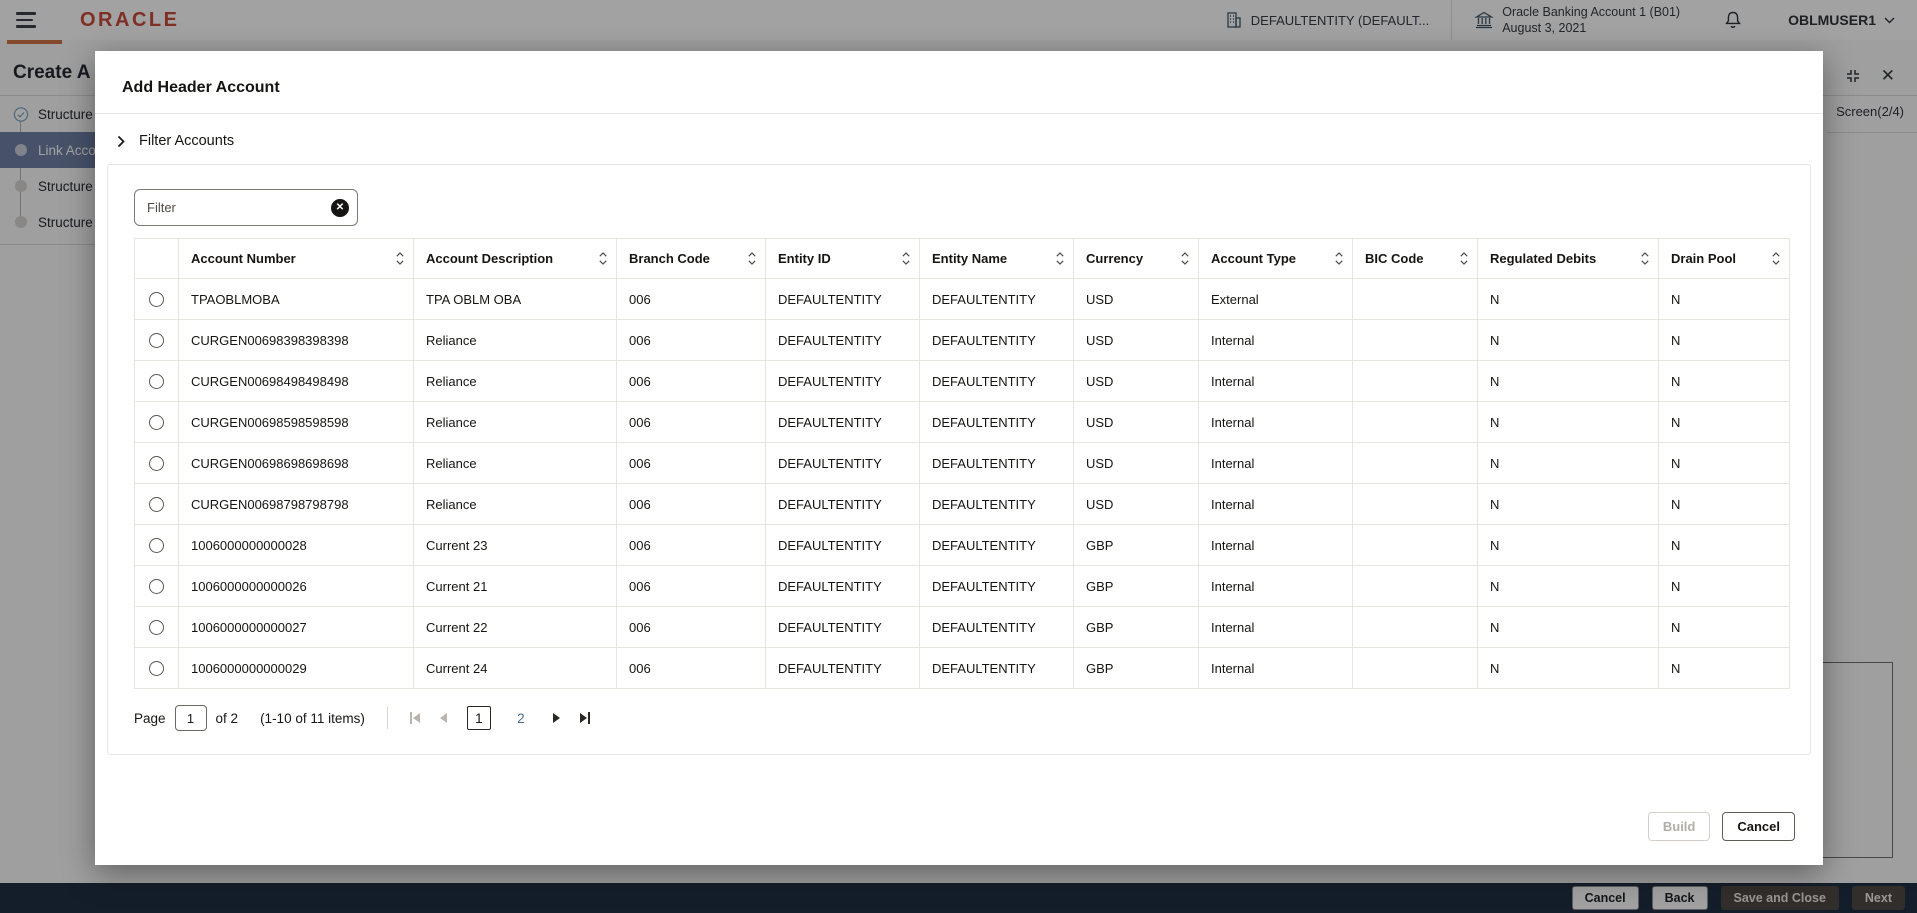 The image size is (1917, 913). Describe the element at coordinates (584, 718) in the screenshot. I see `last-page-icon` at that location.